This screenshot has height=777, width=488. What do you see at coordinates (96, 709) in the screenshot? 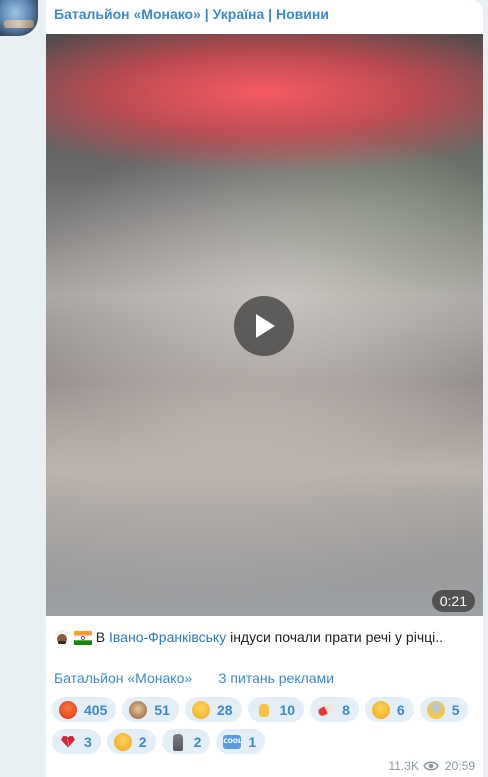
I see `reaction-count: 405` at bounding box center [96, 709].